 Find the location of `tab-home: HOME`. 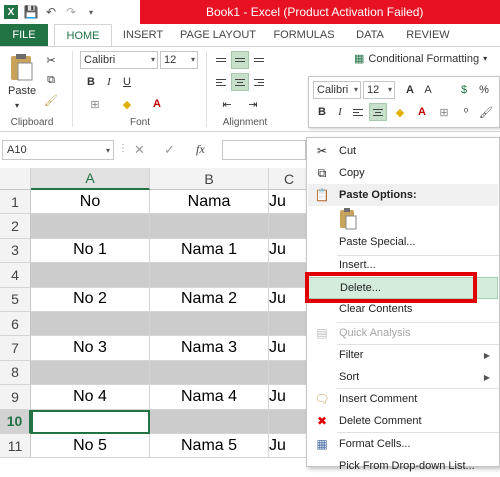

tab-home: HOME is located at coordinates (83, 35).